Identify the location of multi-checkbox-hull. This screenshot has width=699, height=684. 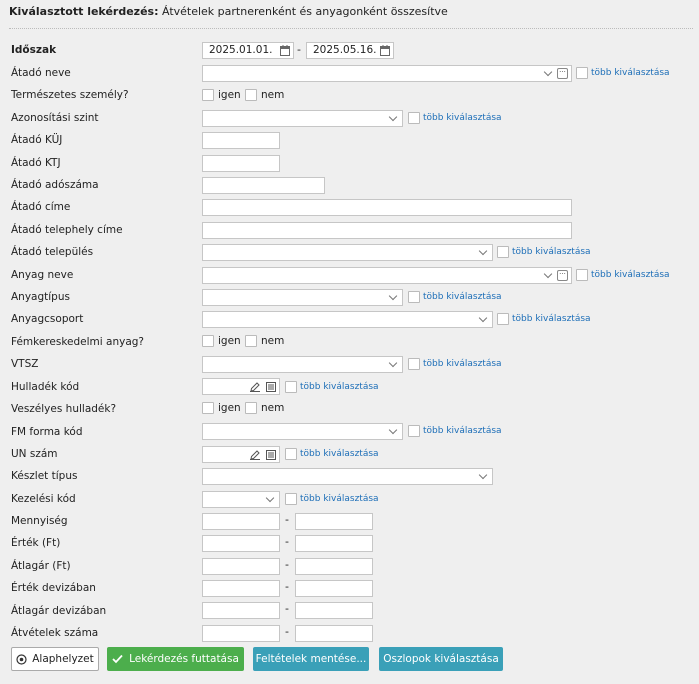
(291, 387).